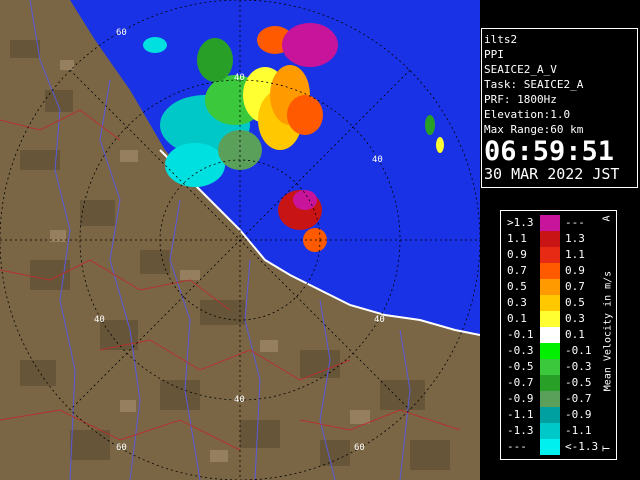  I want to click on legend-min-value: >1.3, so click(520, 222).